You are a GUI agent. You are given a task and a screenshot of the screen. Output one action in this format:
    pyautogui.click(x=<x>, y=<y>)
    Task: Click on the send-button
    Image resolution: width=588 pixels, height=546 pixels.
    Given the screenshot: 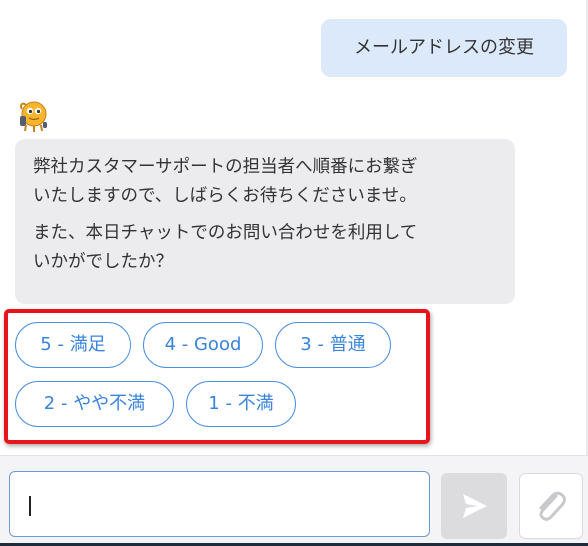 What is the action you would take?
    pyautogui.click(x=474, y=506)
    